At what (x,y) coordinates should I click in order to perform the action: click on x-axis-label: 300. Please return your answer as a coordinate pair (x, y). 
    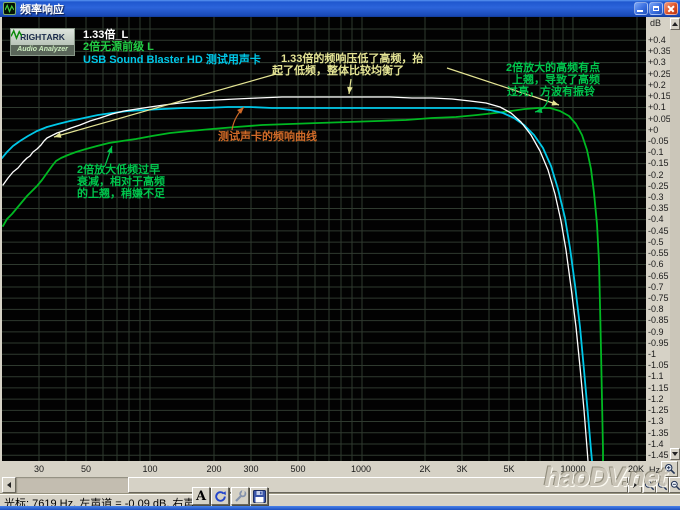
    Looking at the image, I should click on (251, 469).